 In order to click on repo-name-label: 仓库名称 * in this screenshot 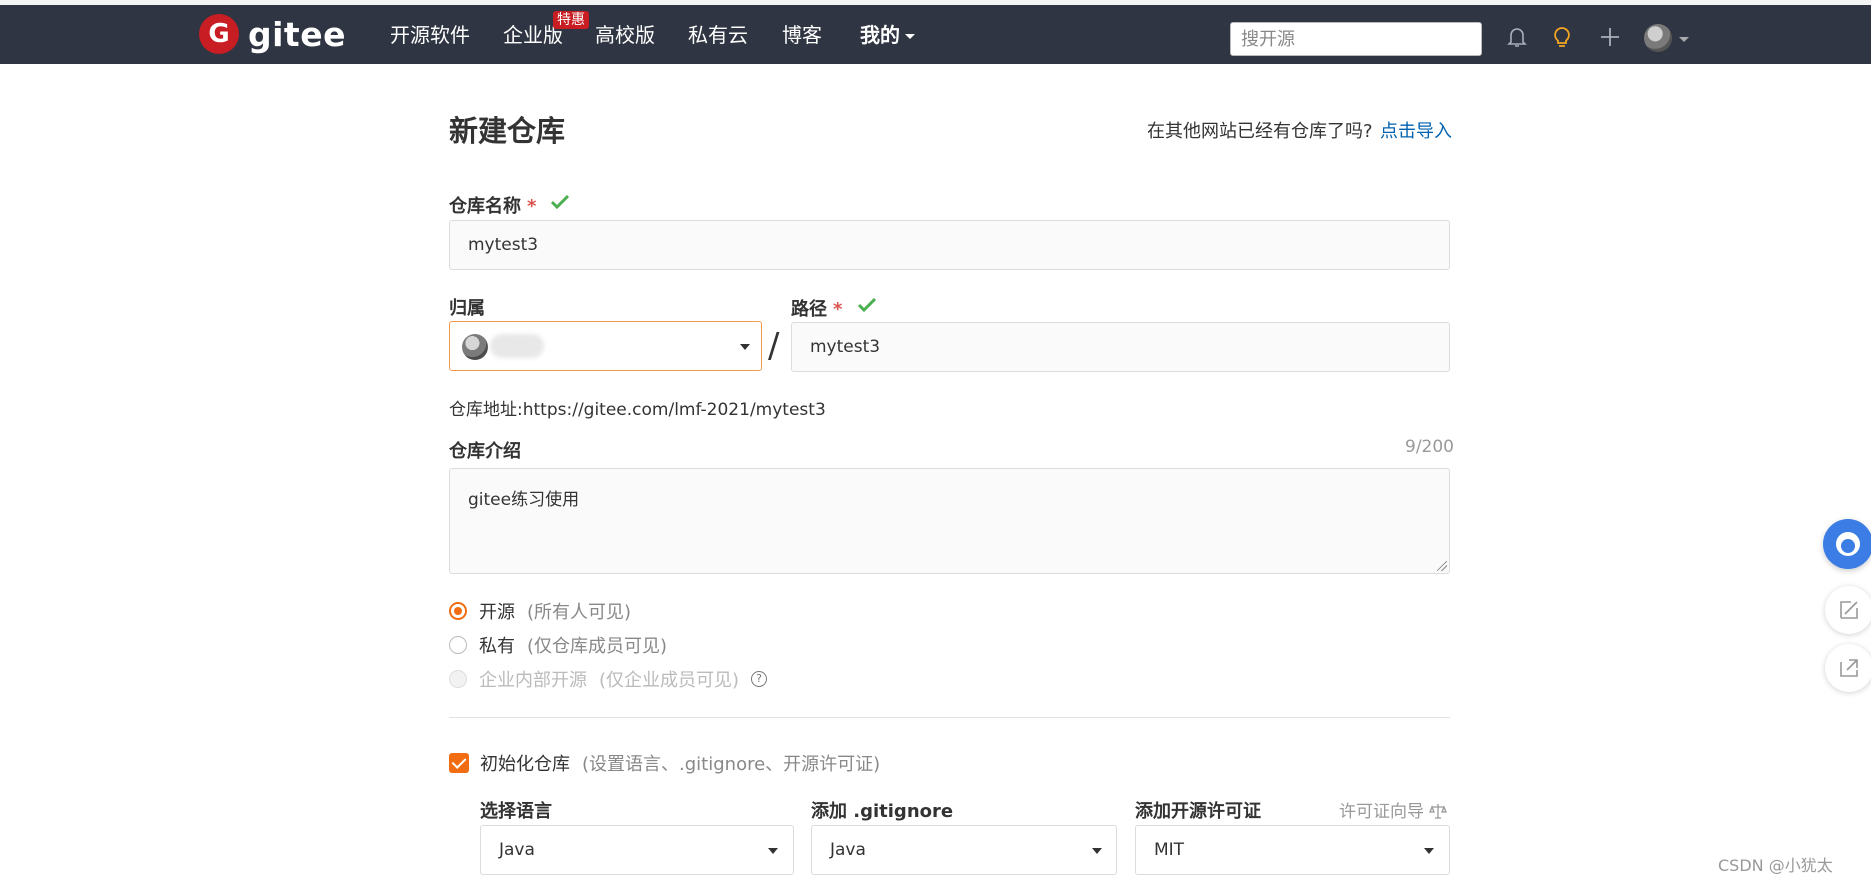, I will do `click(492, 205)`.